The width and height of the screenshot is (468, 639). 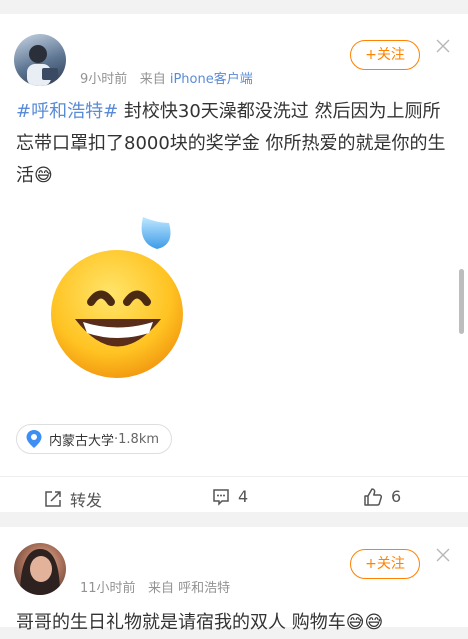 I want to click on post-meta: 11小时前 来自 呼和浩特, so click(x=155, y=586).